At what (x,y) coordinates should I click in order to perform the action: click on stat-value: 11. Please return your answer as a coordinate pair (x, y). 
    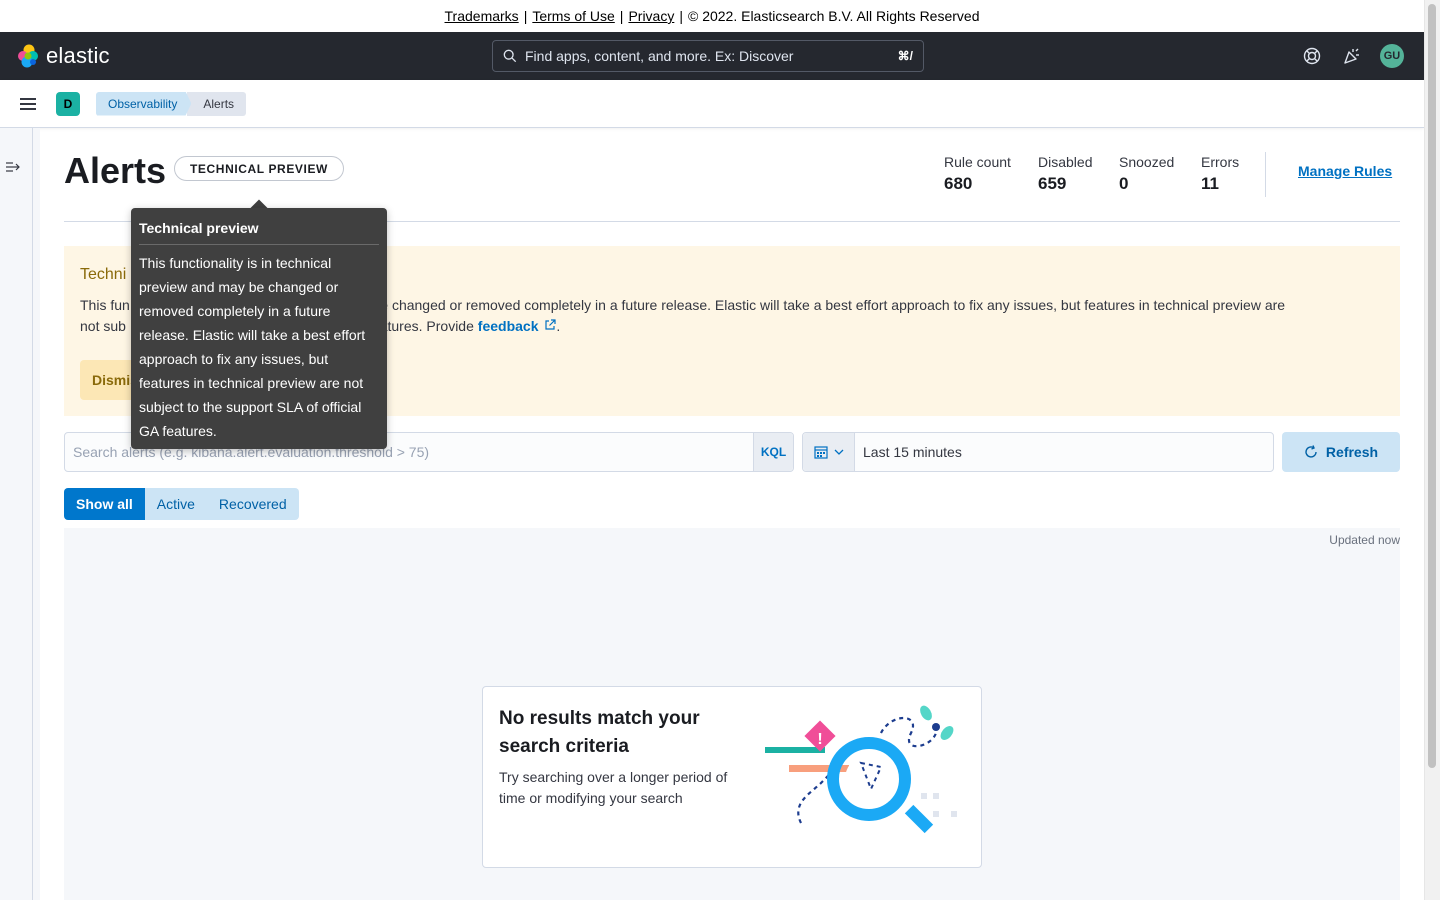
    Looking at the image, I should click on (1210, 183).